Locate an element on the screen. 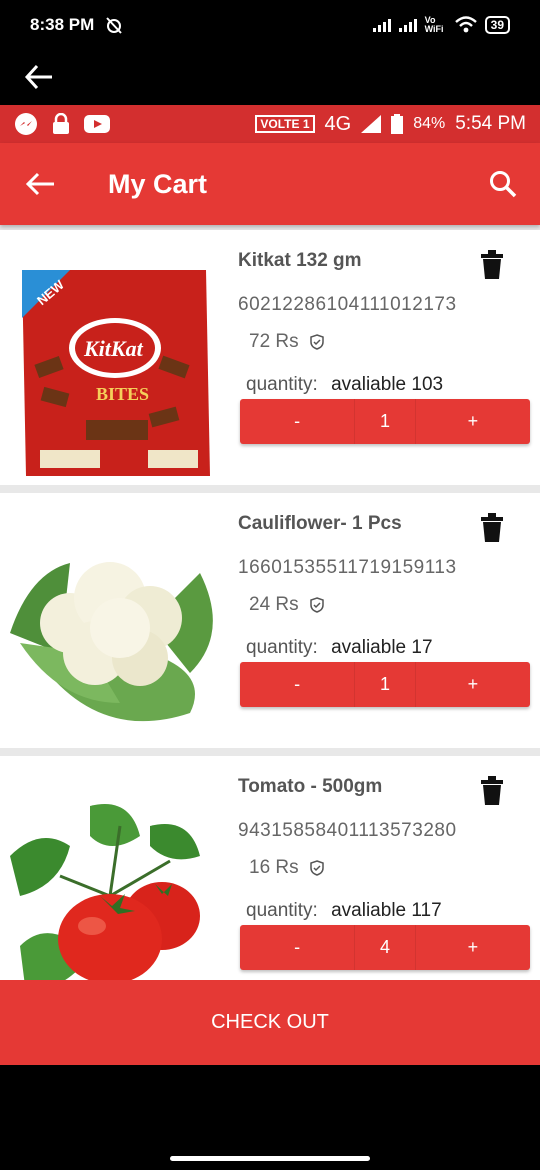  back-arrow-icon is located at coordinates (39, 77).